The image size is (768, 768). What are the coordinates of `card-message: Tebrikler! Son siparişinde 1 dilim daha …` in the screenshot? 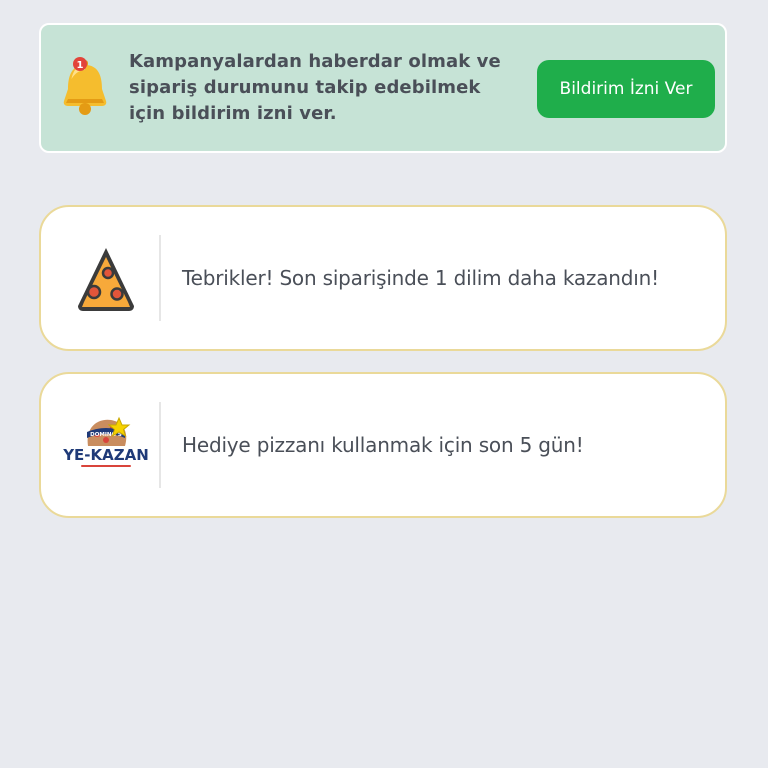 It's located at (420, 278).